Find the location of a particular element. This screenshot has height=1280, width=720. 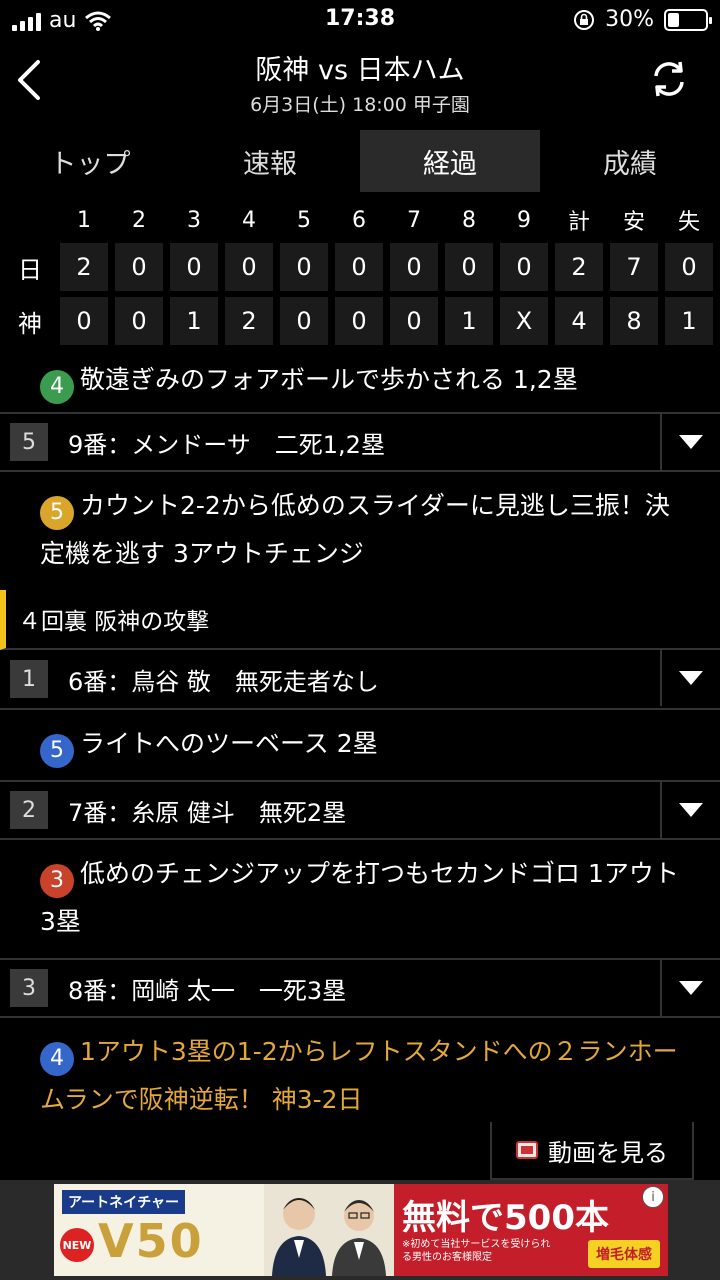

at-bat-header: 5 9番：メンドーサ 二死1,2塁 is located at coordinates (360, 442).